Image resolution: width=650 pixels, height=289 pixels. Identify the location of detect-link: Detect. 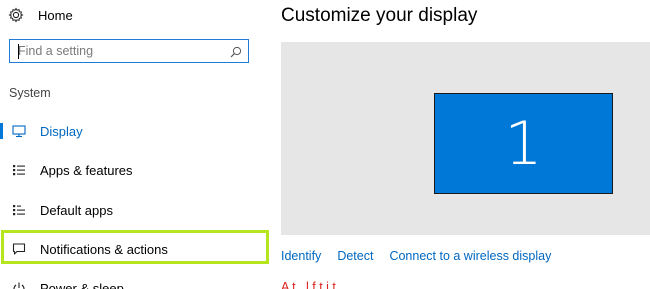
(355, 256).